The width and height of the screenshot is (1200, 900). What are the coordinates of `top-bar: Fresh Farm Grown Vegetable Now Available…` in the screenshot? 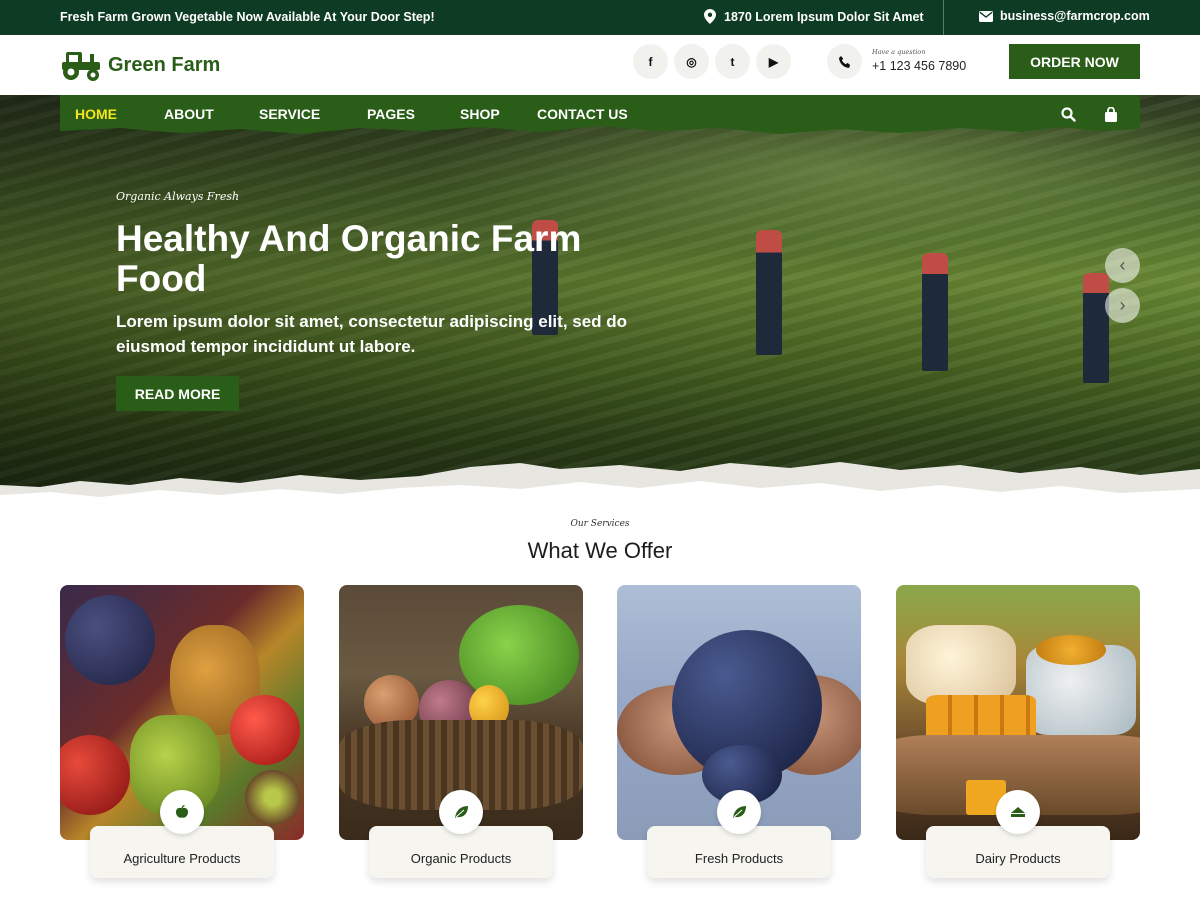 It's located at (600, 17).